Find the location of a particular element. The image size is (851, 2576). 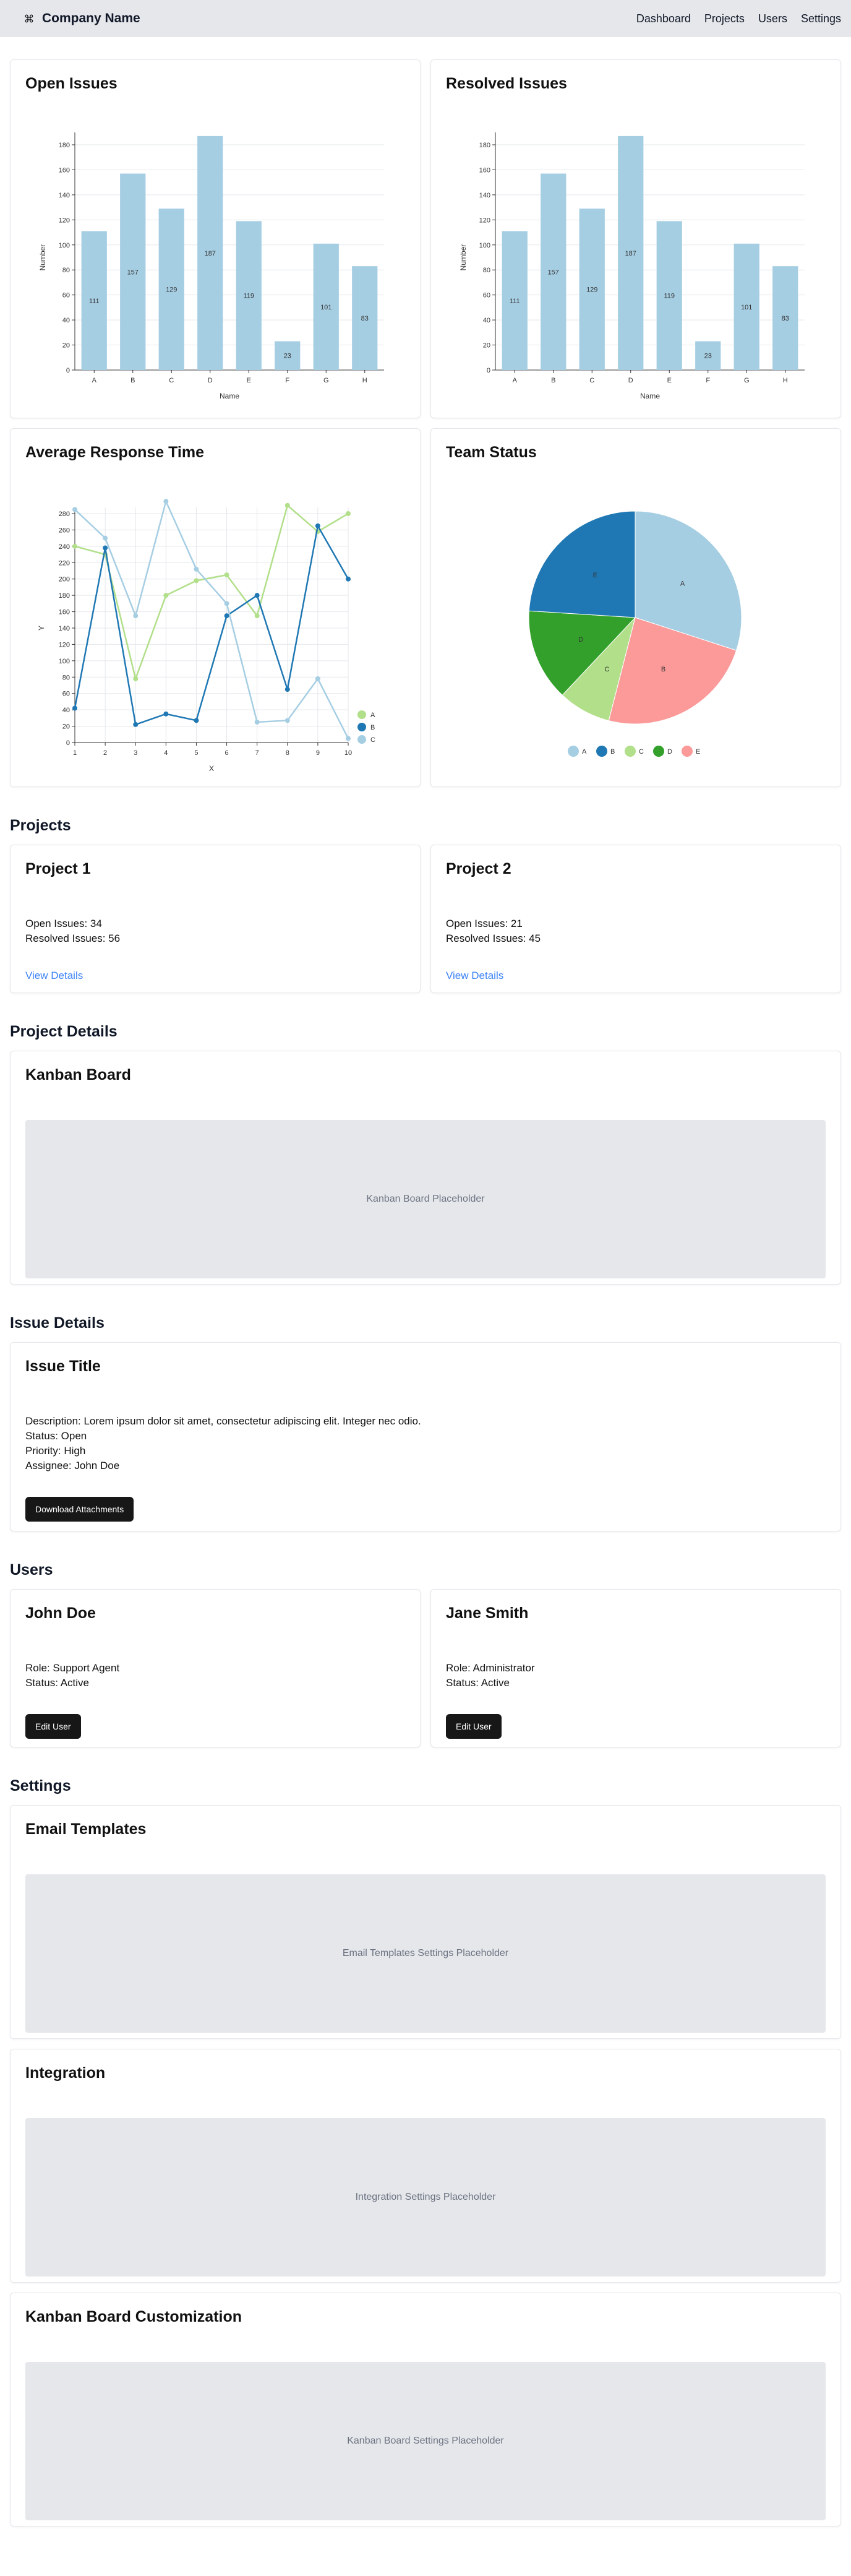

y-axis-label: Number is located at coordinates (464, 257).